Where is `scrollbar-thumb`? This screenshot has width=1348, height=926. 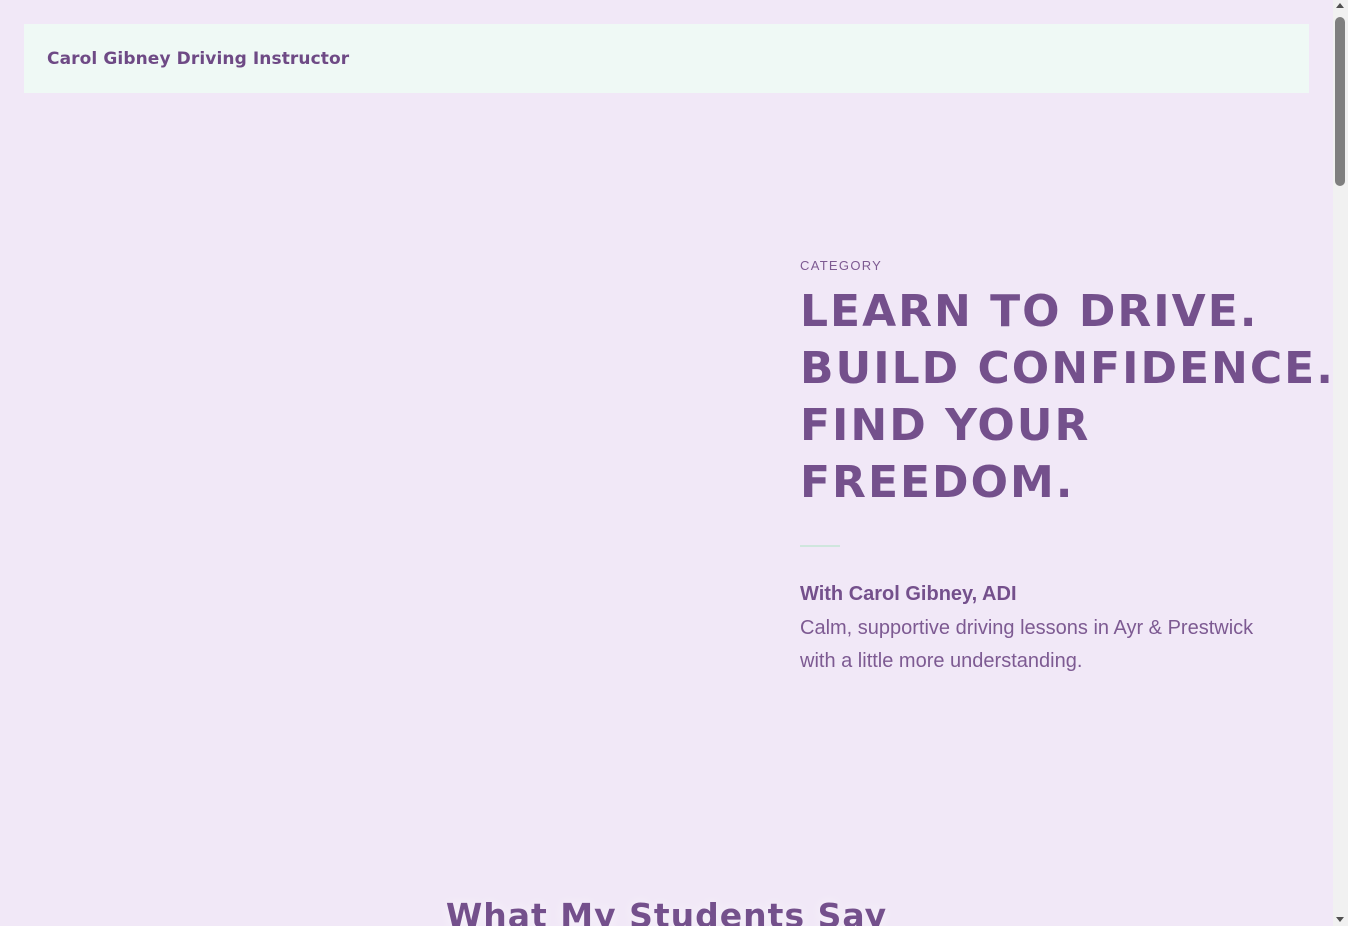
scrollbar-thumb is located at coordinates (1340, 101).